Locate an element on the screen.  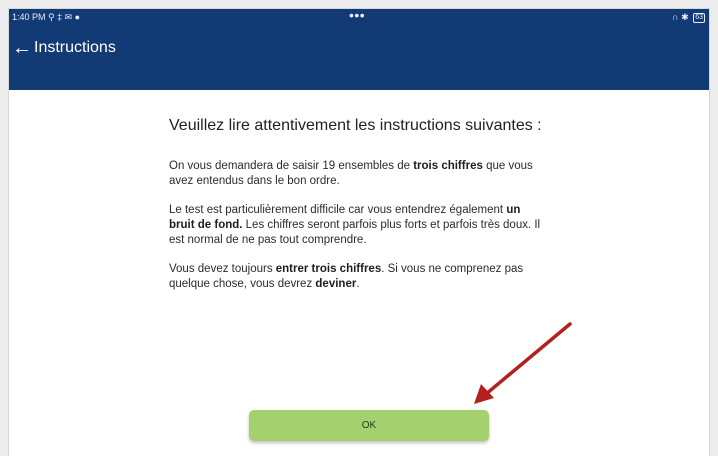
headphones-bluetooth-icon: ∩ ✱ is located at coordinates (680, 17).